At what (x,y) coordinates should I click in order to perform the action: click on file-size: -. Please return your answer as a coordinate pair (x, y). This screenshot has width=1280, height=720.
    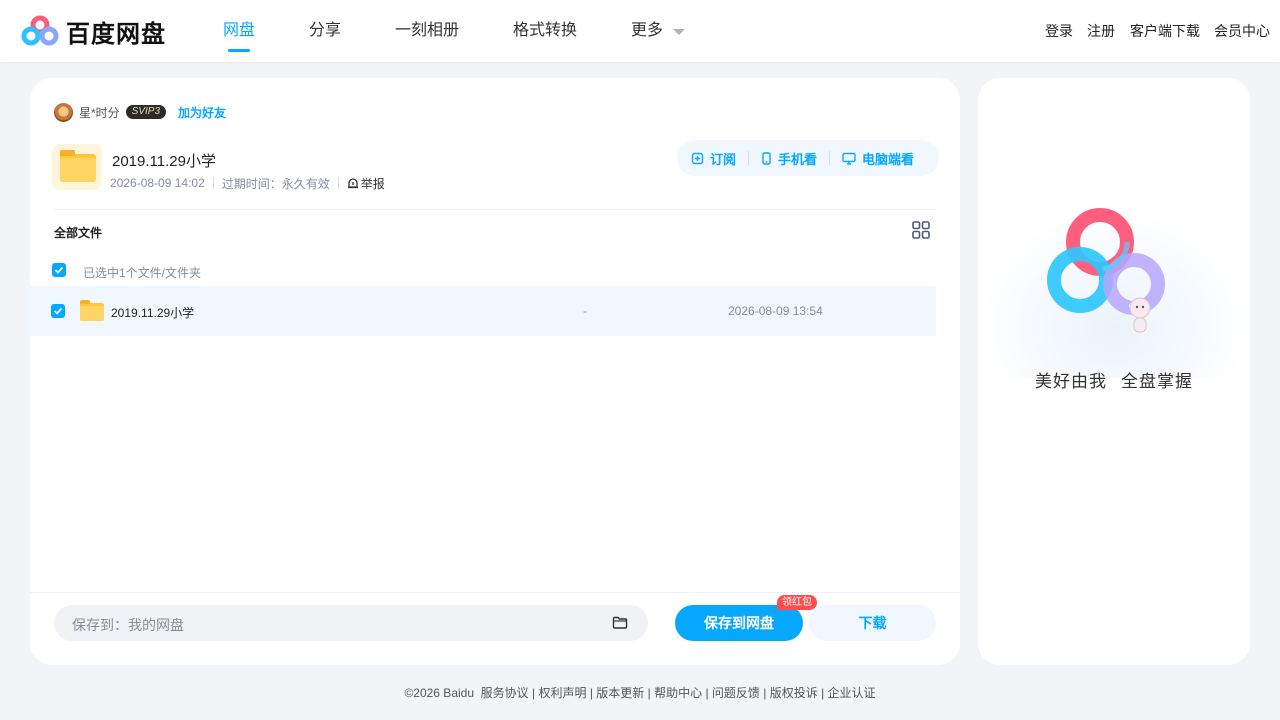
    Looking at the image, I should click on (585, 311).